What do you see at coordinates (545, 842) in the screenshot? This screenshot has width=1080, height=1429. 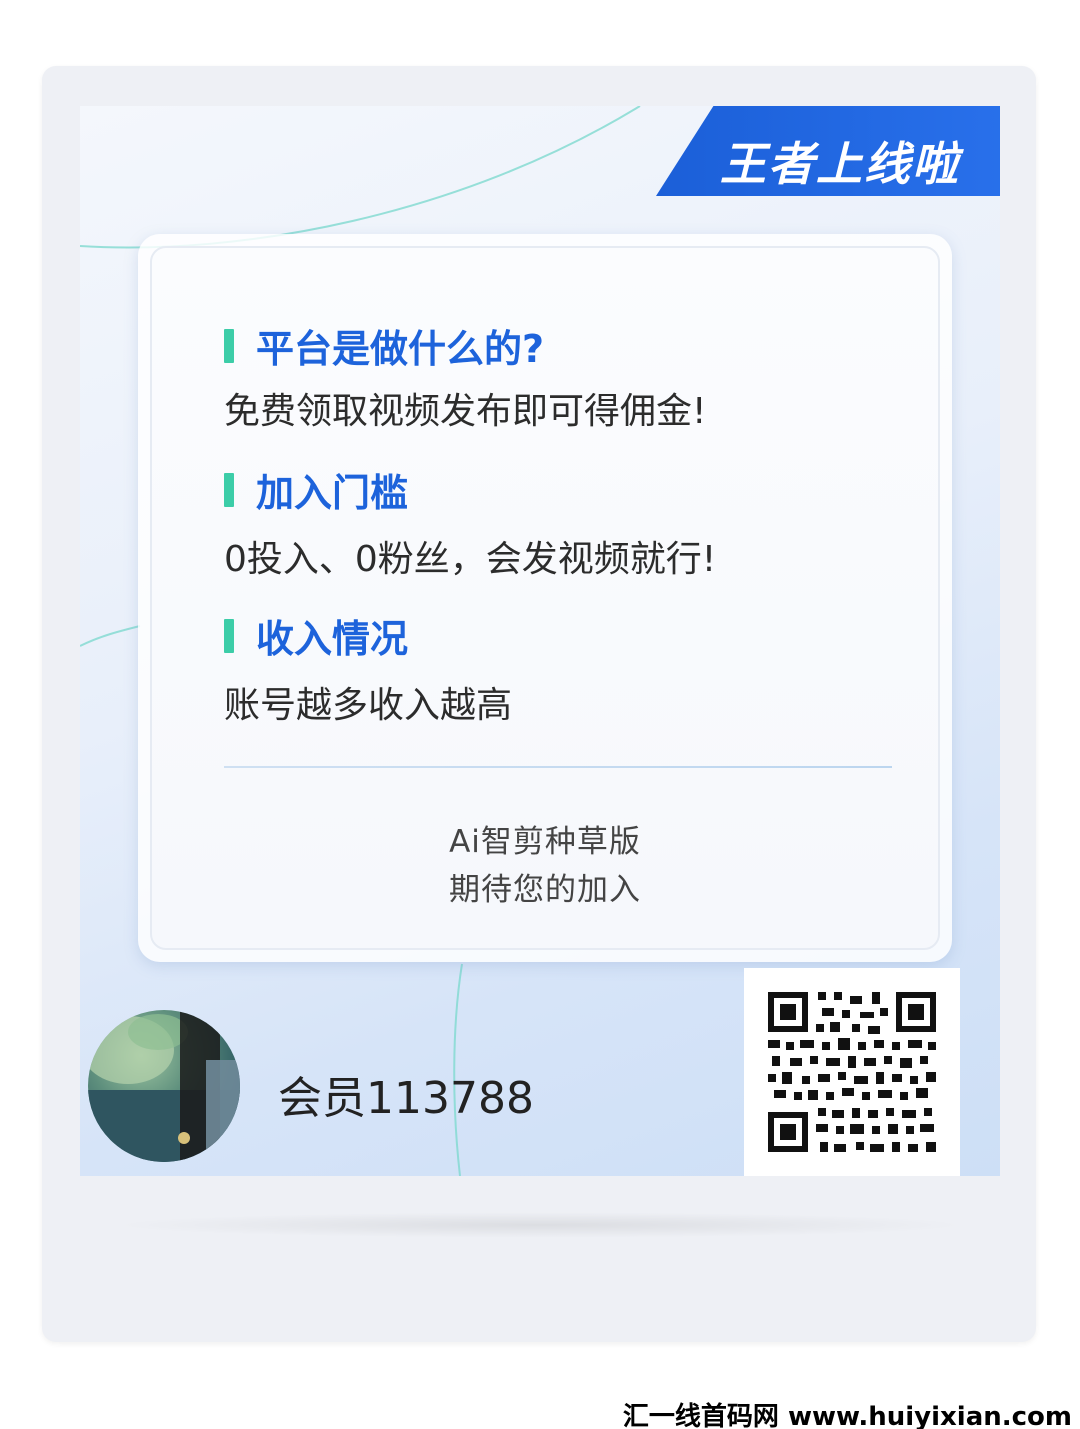 I see `product-name: Ai智剪种草版` at bounding box center [545, 842].